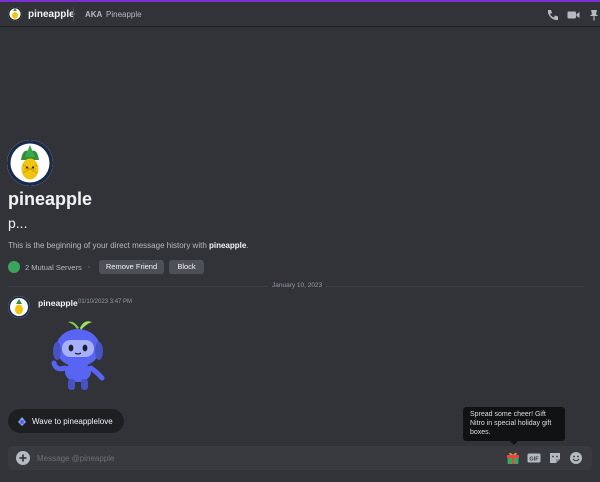 The image size is (600, 482). I want to click on welcome-avatar, so click(30, 163).